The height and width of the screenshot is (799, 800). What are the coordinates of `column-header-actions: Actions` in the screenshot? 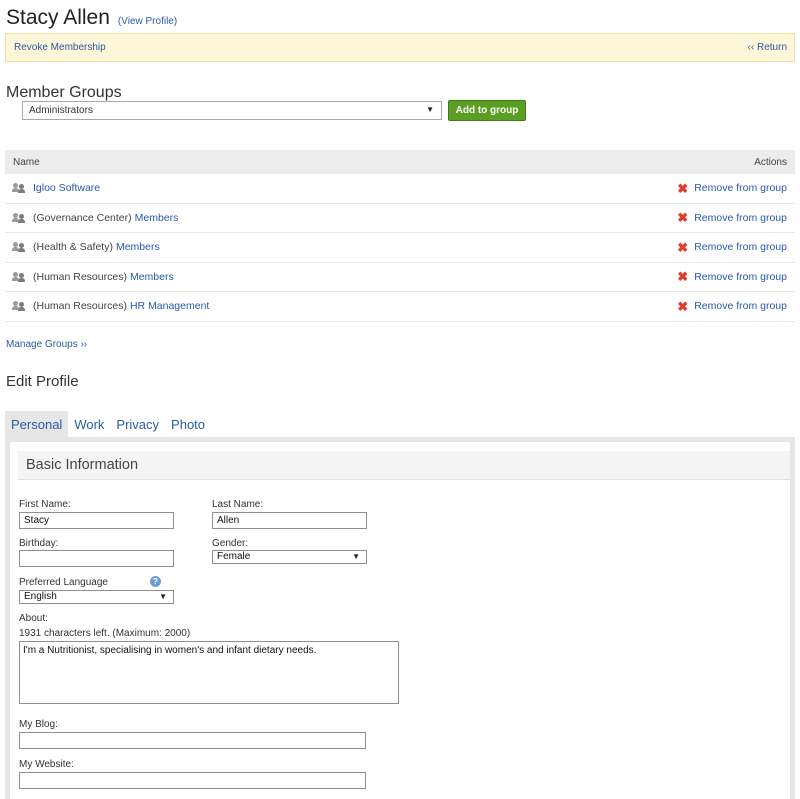 It's located at (770, 162).